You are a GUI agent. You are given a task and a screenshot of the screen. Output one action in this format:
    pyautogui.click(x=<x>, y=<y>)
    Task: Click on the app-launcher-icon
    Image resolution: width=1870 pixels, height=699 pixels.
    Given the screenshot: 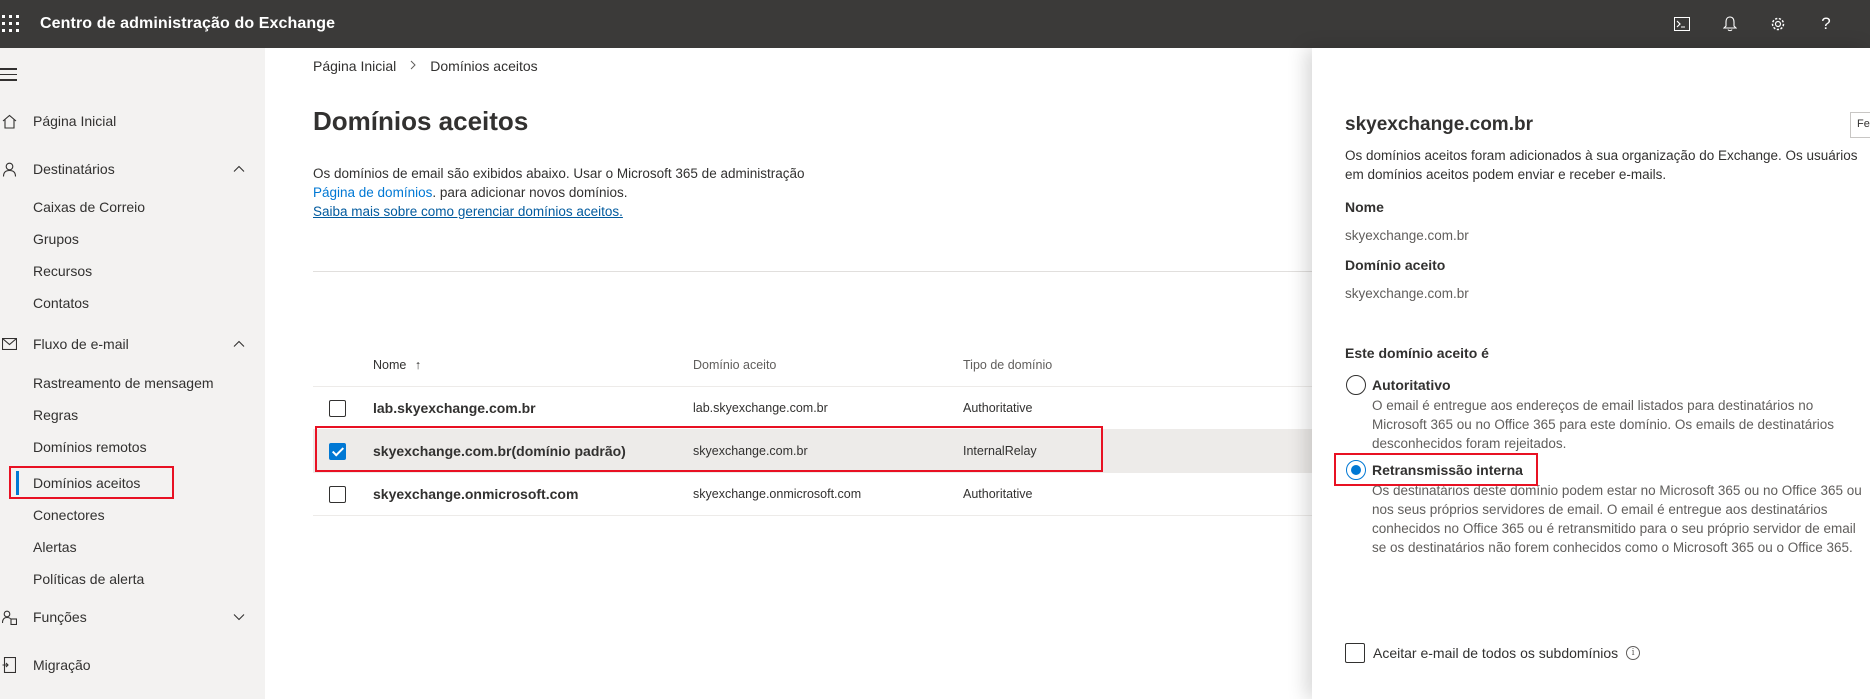 What is the action you would take?
    pyautogui.click(x=11, y=24)
    